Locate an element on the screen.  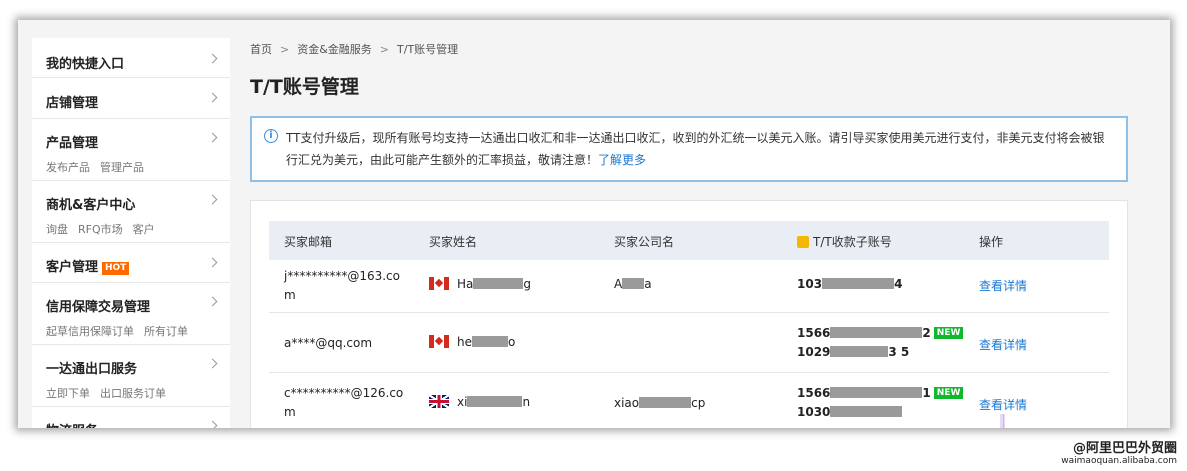
table-row: j**********@163.com Ha g Aa 103 4 查看详情 is located at coordinates (689, 286).